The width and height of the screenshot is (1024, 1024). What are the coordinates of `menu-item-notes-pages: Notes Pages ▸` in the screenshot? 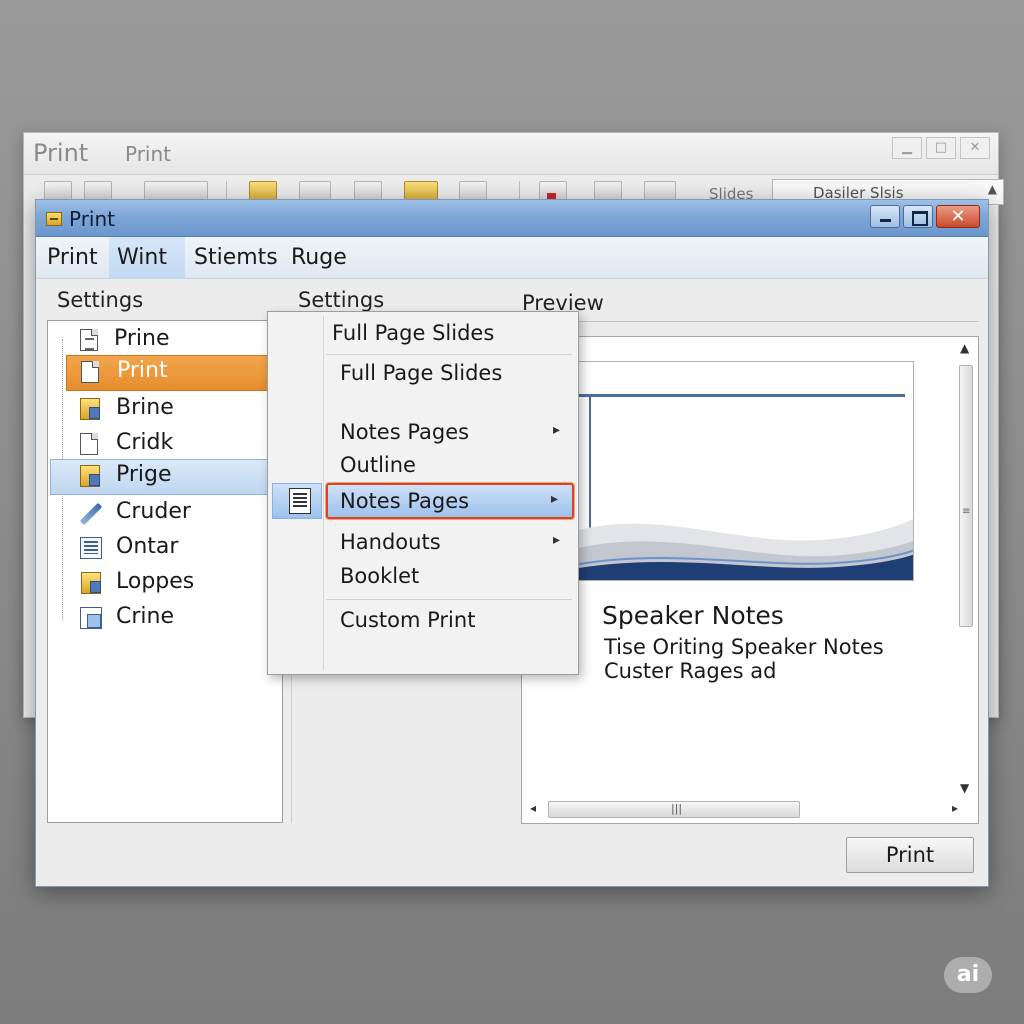 It's located at (450, 434).